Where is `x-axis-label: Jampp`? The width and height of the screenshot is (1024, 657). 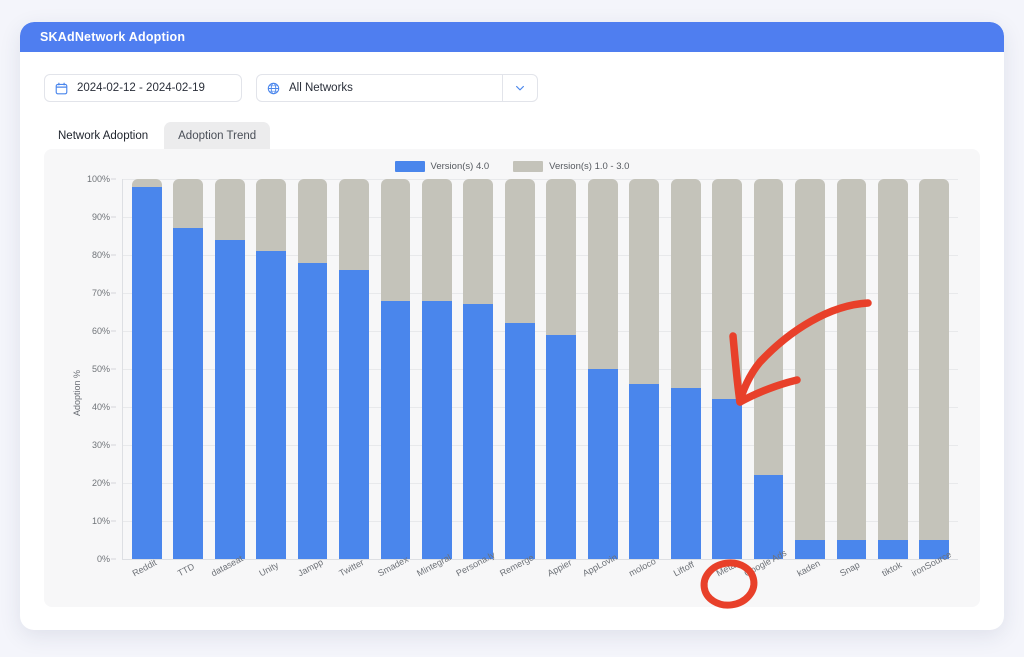 x-axis-label: Jampp is located at coordinates (310, 567).